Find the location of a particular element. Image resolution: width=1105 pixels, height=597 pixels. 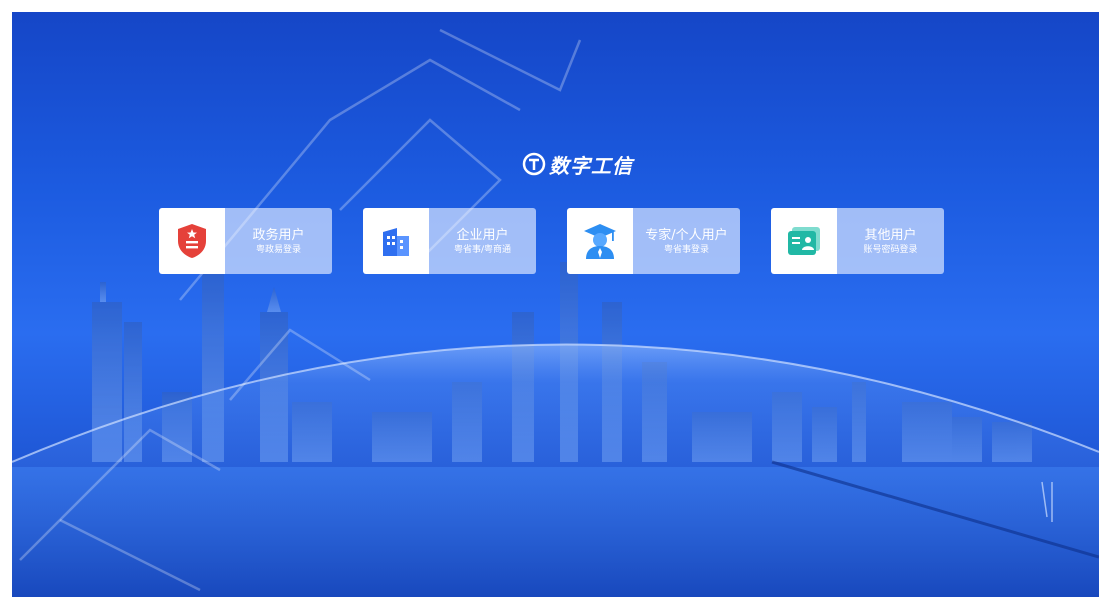

enterprise-user-login-card: 企业用户 粤省事/粤商通 is located at coordinates (449, 241).